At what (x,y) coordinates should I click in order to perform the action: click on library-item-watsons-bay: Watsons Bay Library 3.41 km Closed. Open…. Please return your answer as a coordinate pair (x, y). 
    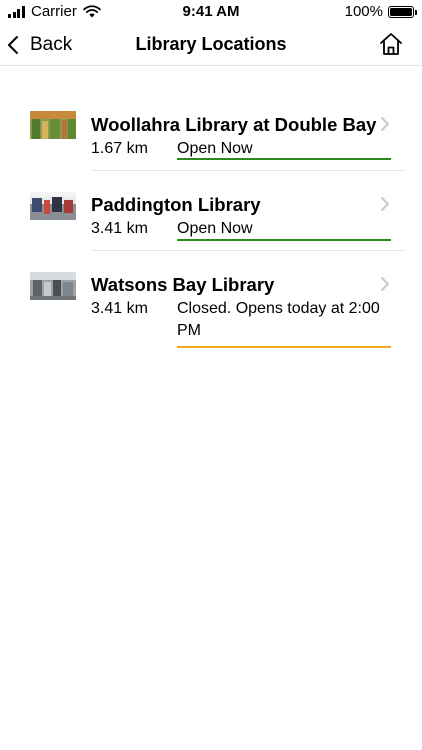
    Looking at the image, I should click on (211, 306).